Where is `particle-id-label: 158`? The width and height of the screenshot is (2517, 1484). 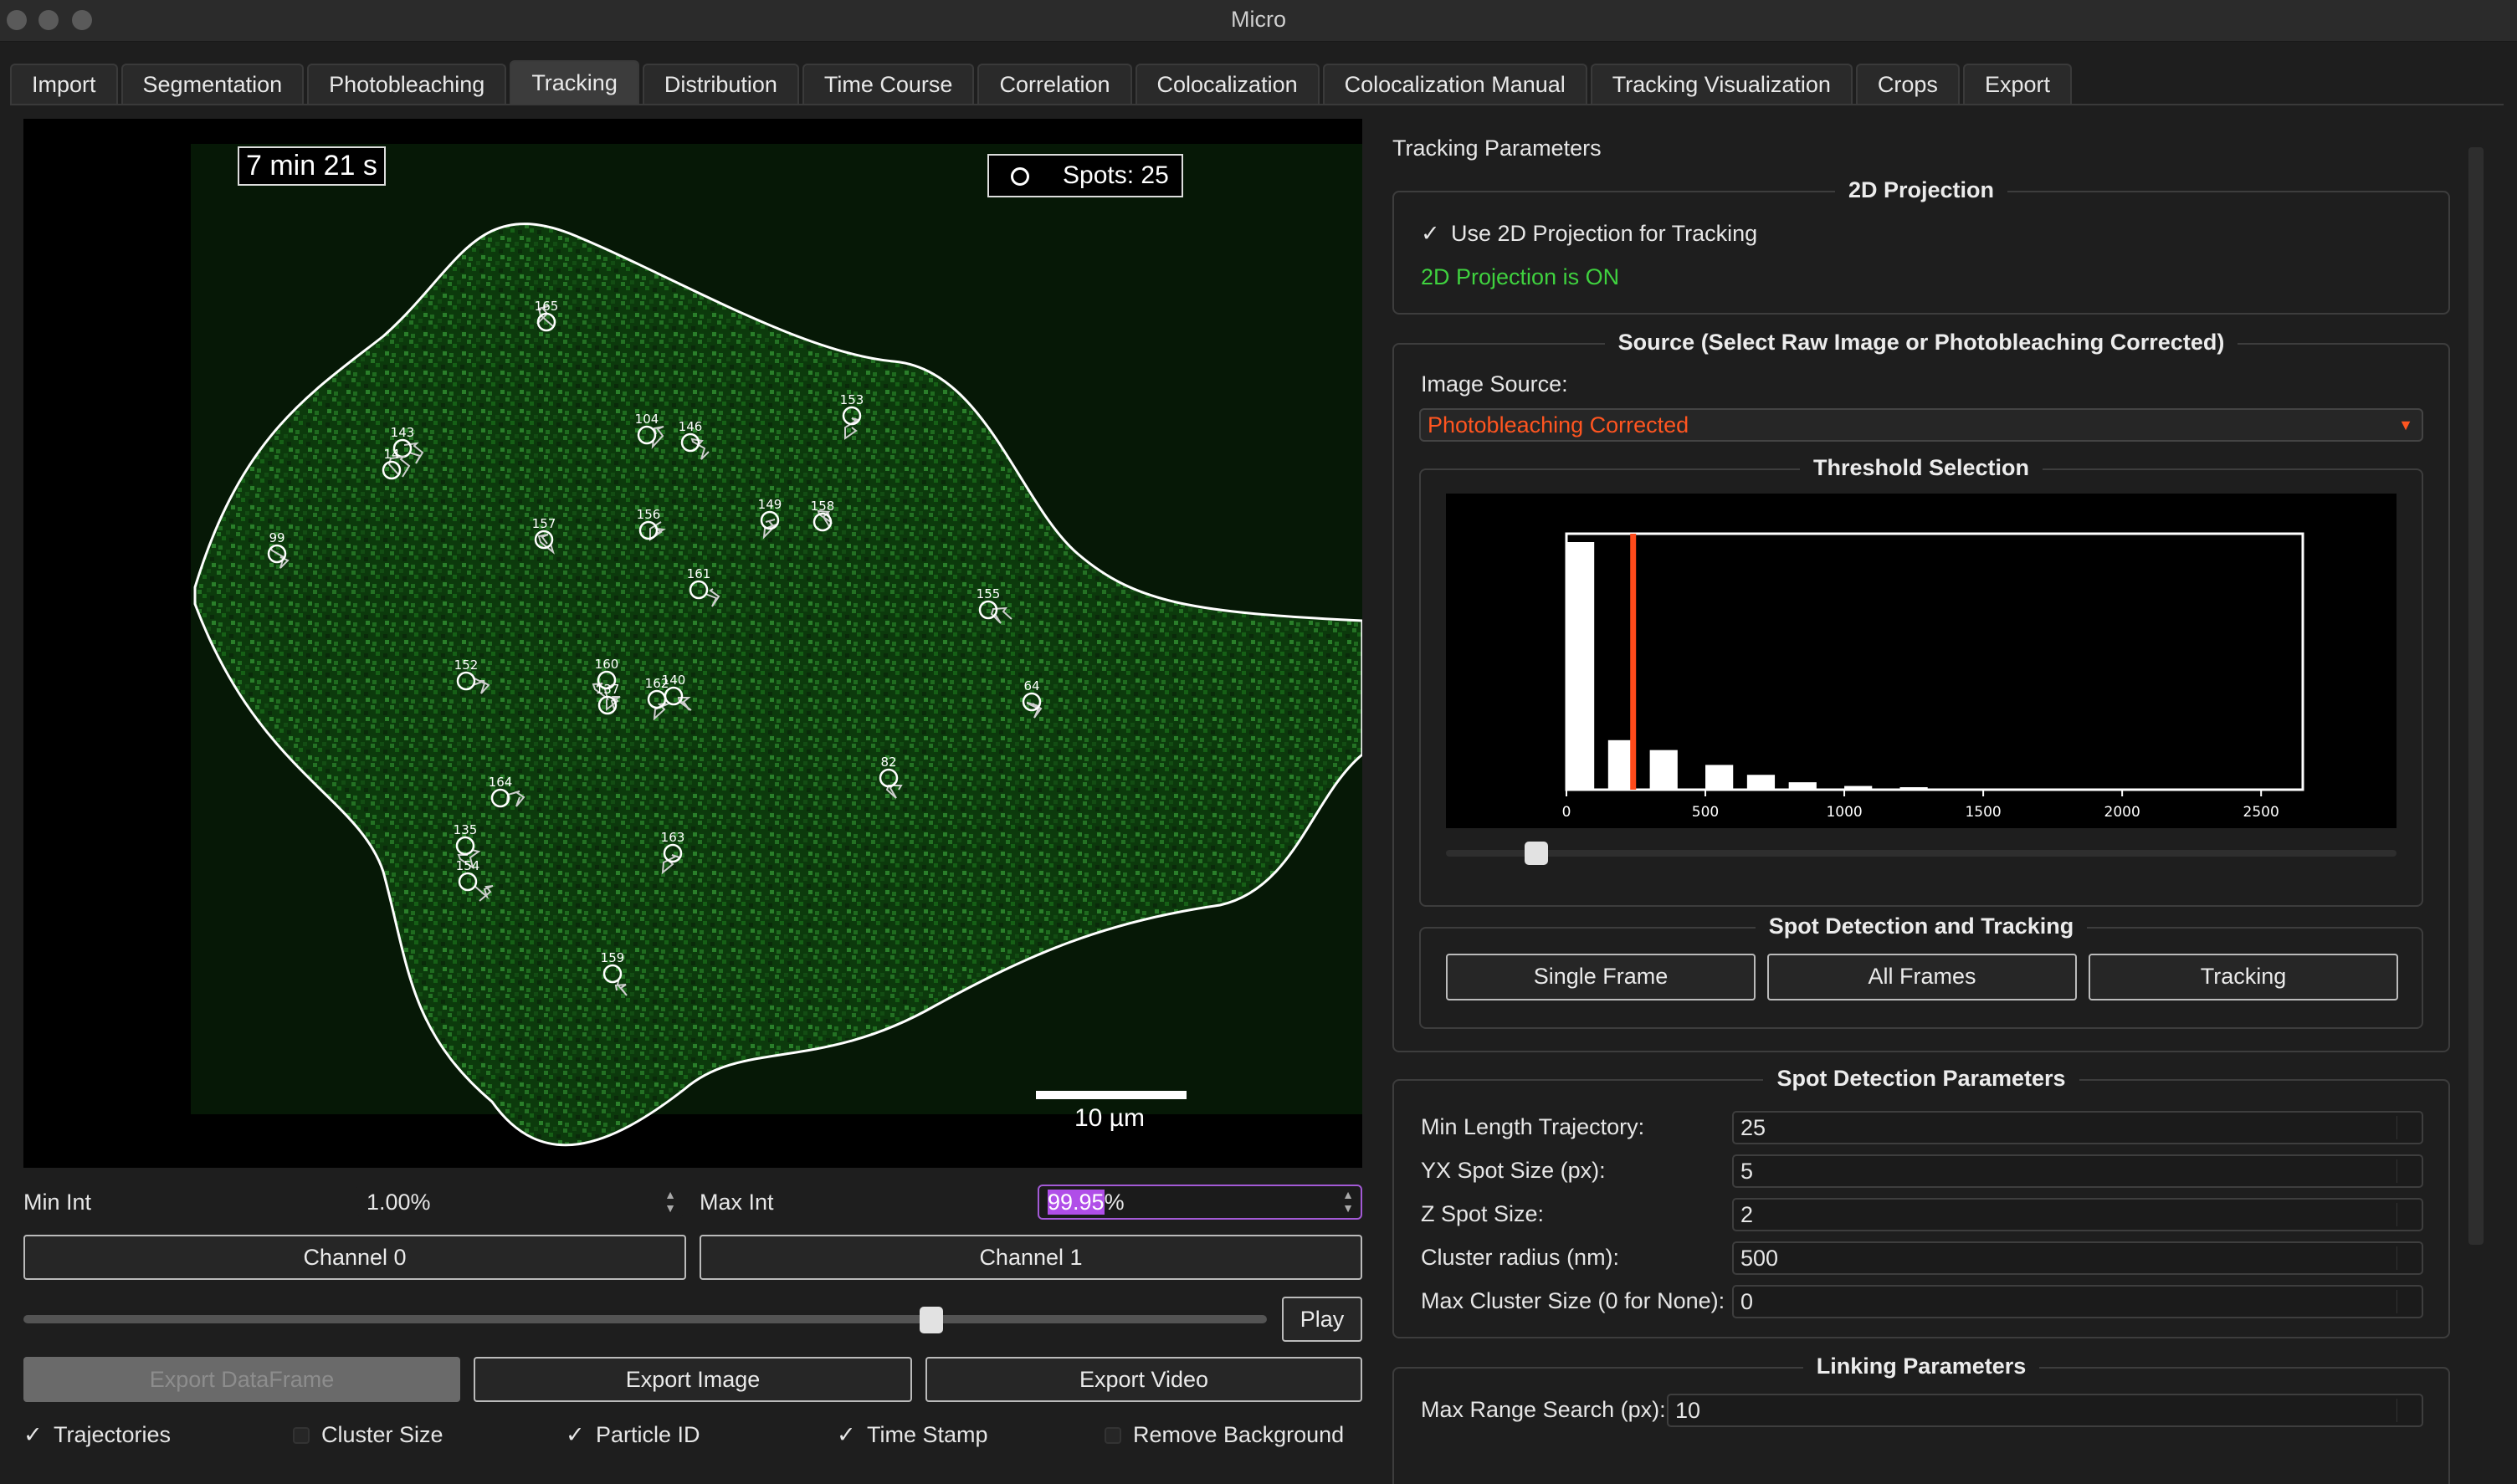
particle-id-label: 158 is located at coordinates (823, 506).